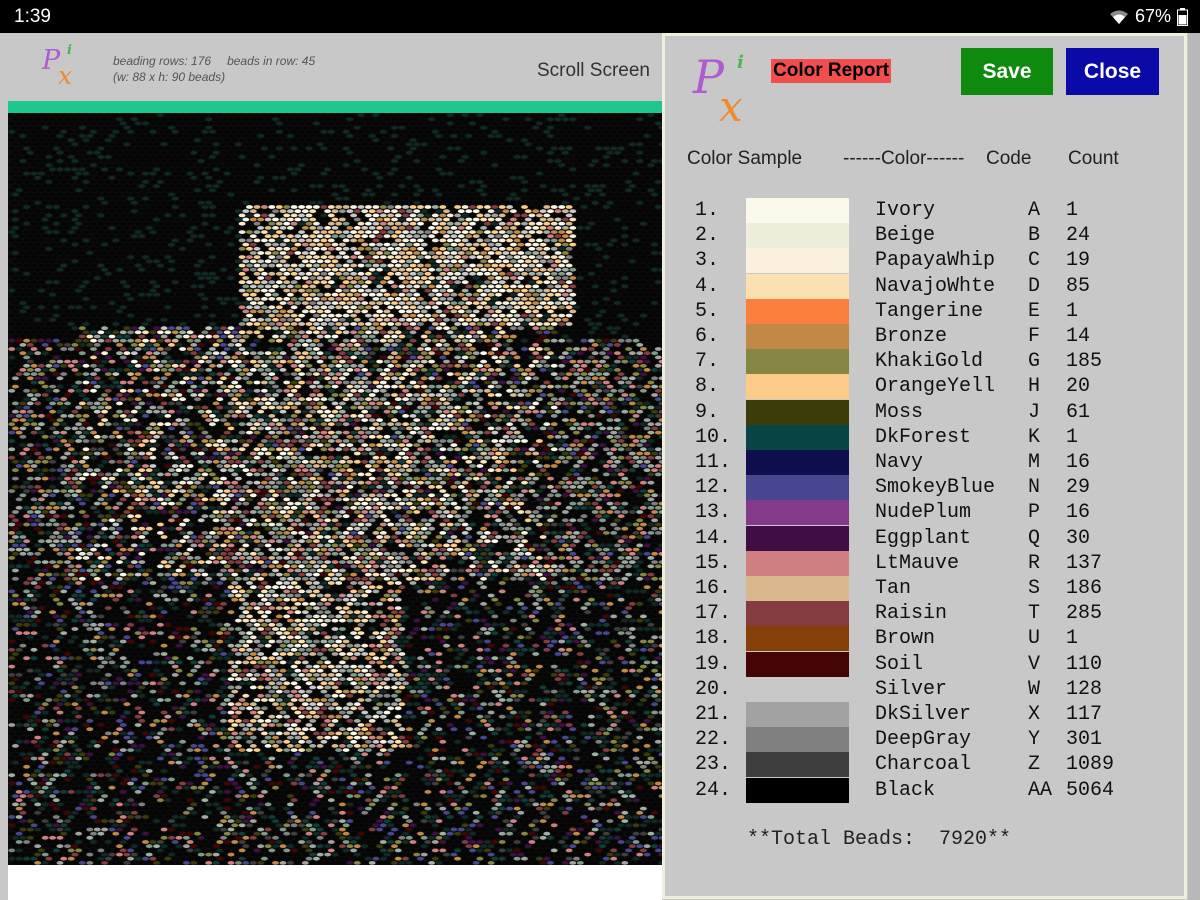  I want to click on app-logo: P i x, so click(62, 68).